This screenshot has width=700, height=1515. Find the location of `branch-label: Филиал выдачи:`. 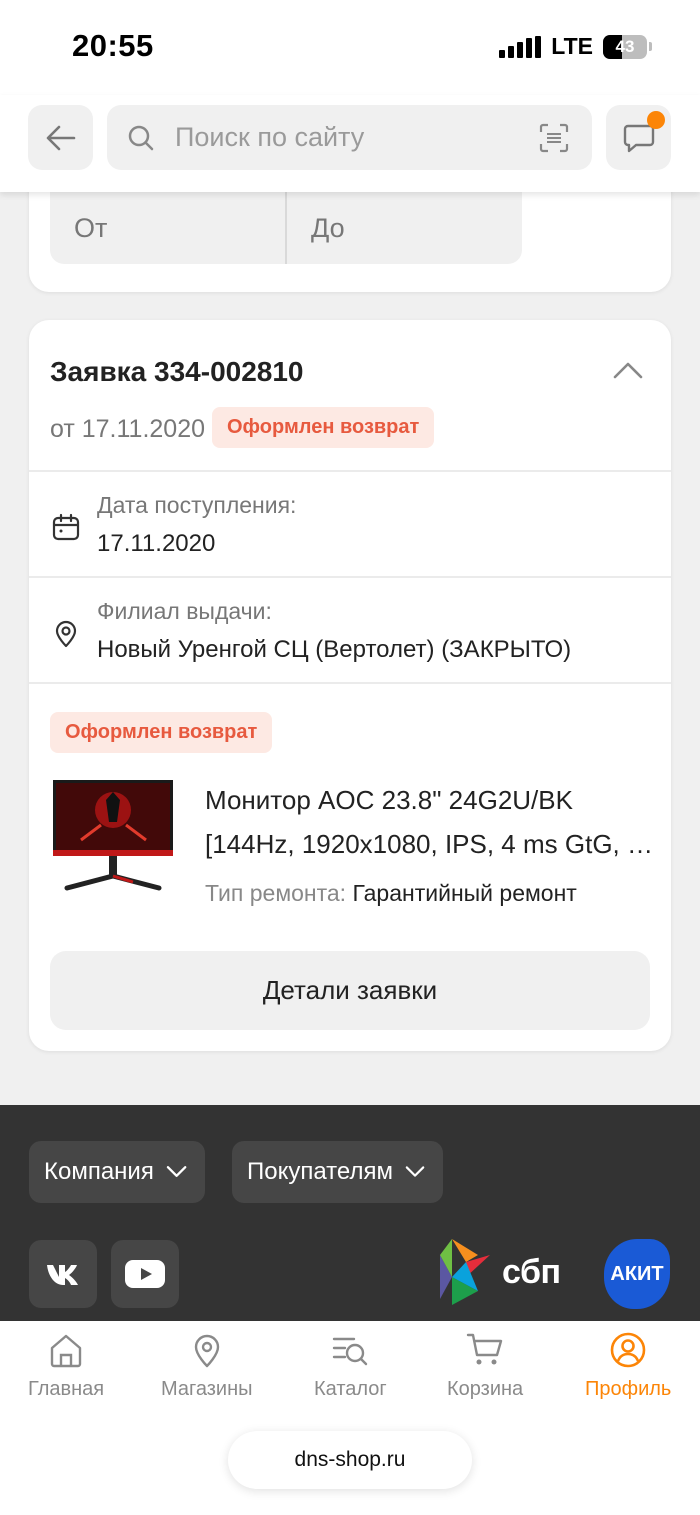

branch-label: Филиал выдачи: is located at coordinates (184, 611).